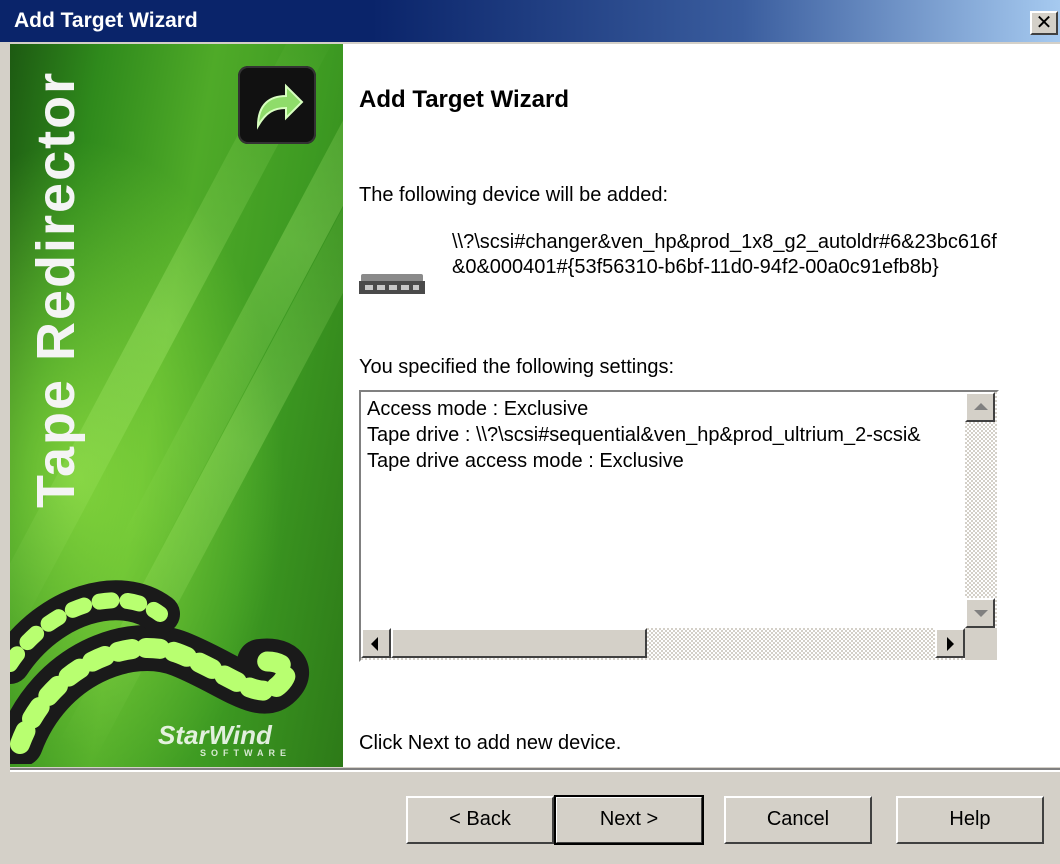 The width and height of the screenshot is (1060, 864). Describe the element at coordinates (981, 510) in the screenshot. I see `vertical-scrollbar` at that location.